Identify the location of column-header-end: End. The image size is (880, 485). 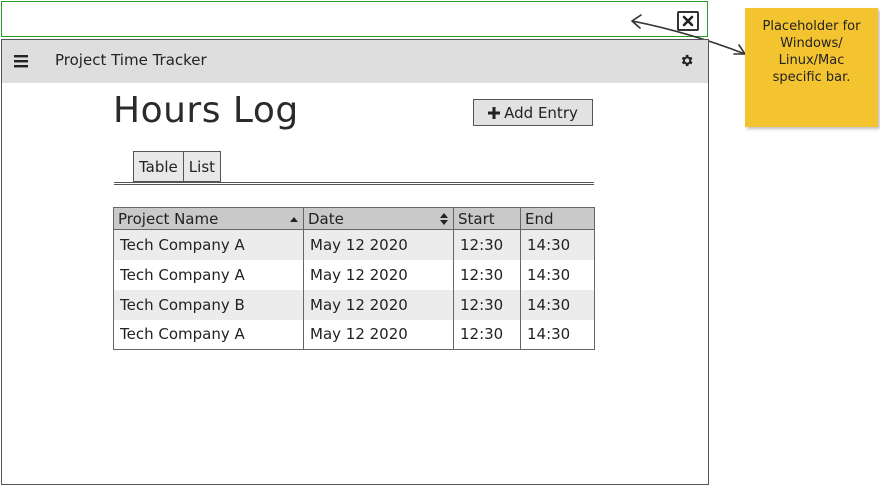
(557, 218).